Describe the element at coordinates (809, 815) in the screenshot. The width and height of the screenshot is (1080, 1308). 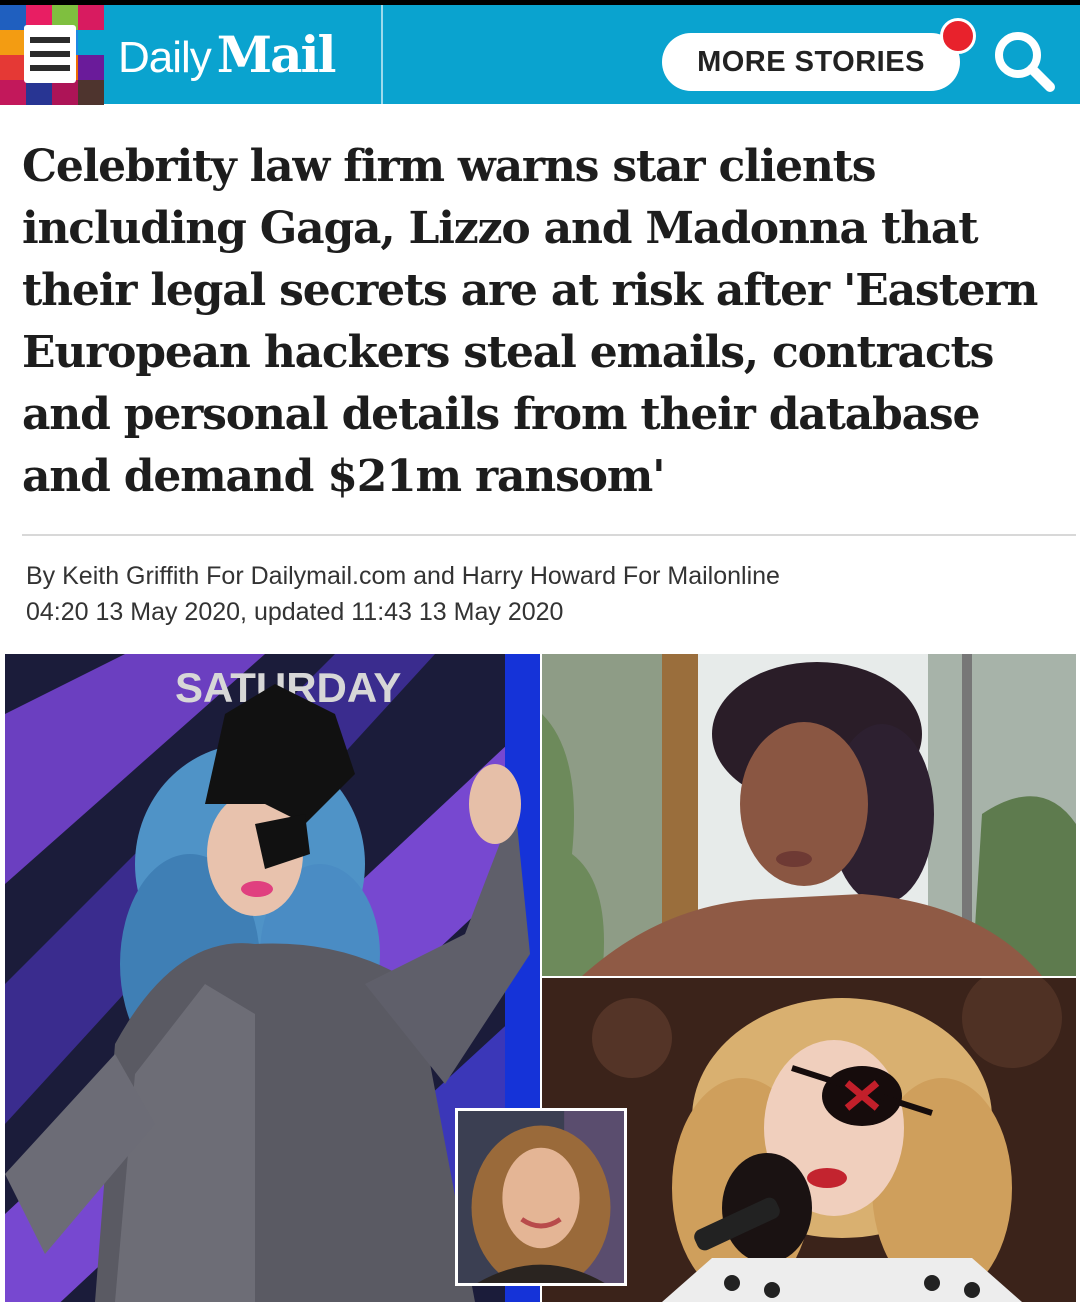
I see `photo-lizzo` at that location.